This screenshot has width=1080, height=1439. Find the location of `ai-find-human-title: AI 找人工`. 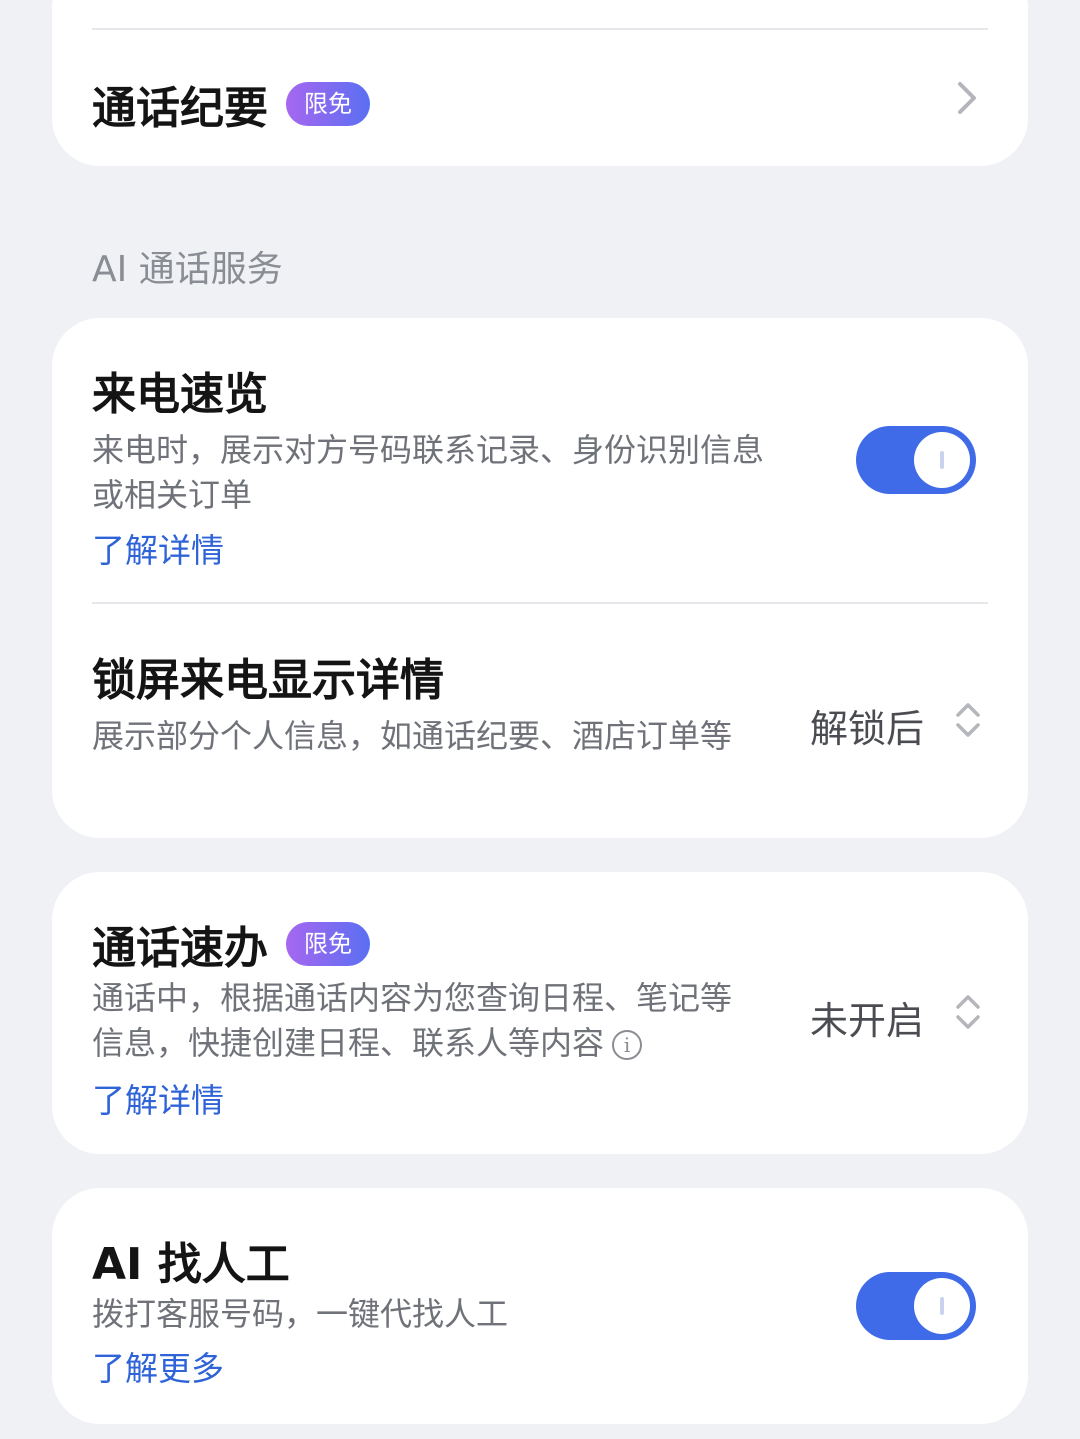

ai-find-human-title: AI 找人工 is located at coordinates (191, 1264).